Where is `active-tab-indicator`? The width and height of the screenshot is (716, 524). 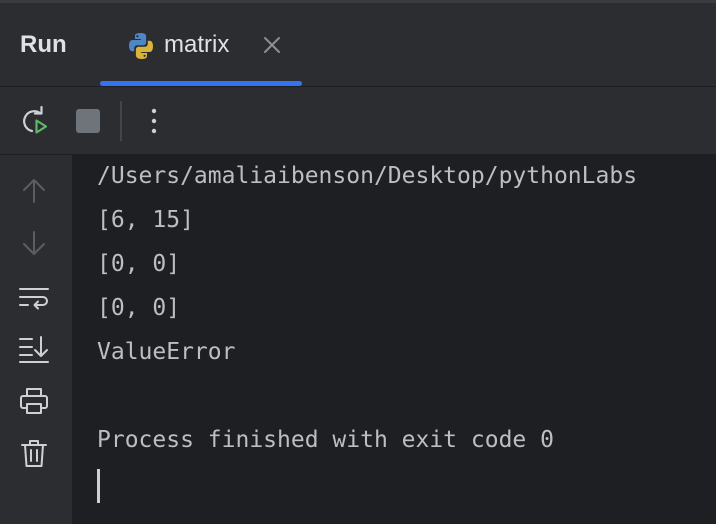
active-tab-indicator is located at coordinates (201, 83).